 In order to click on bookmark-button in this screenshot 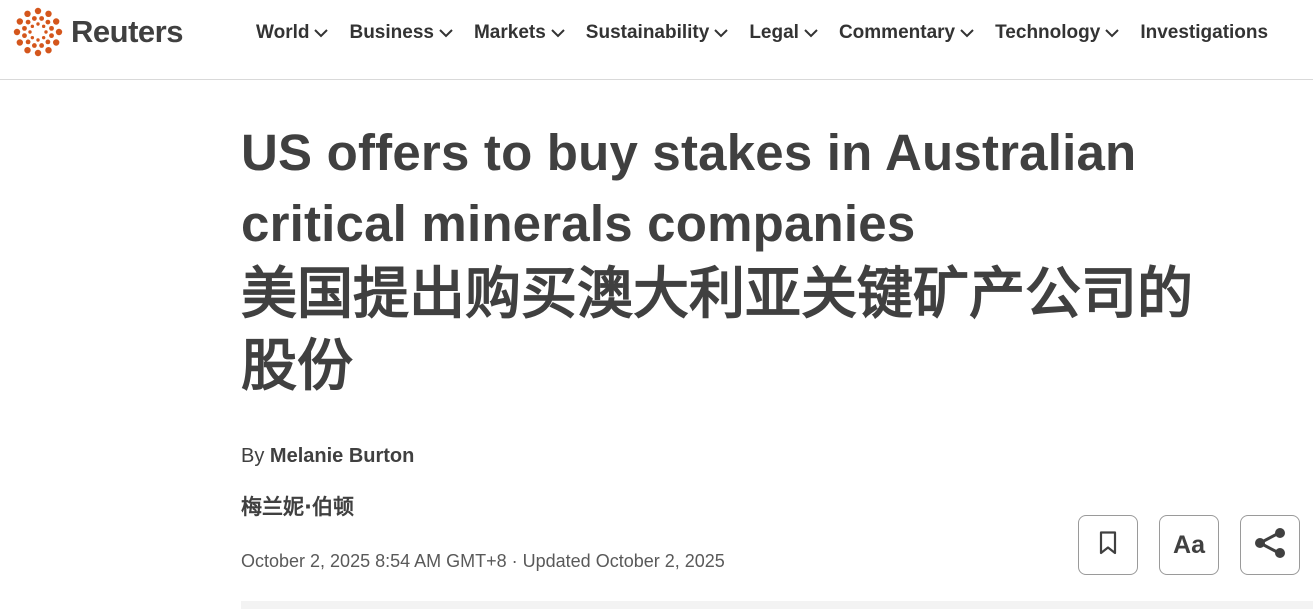, I will do `click(1108, 545)`.